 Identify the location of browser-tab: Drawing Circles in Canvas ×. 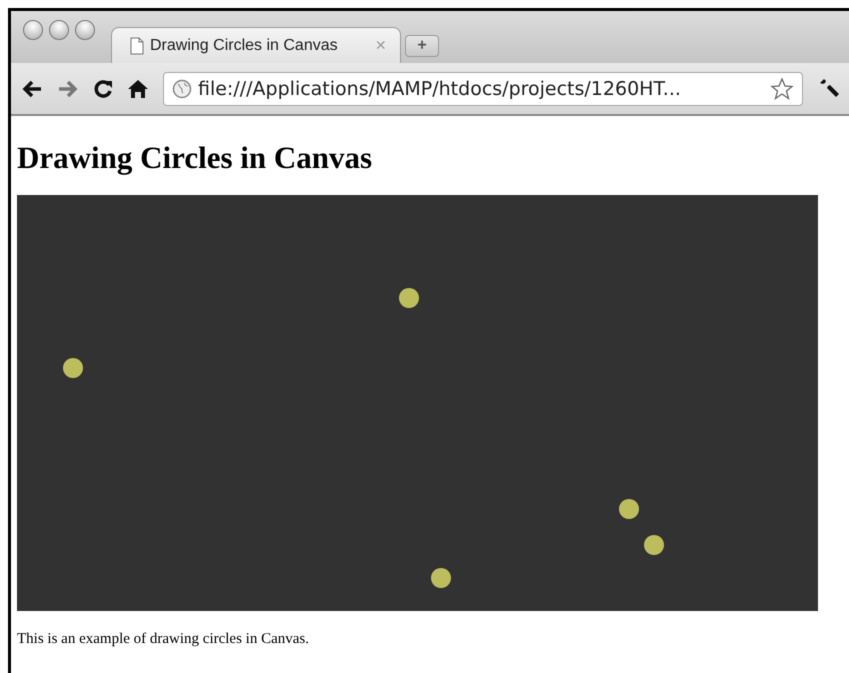
(256, 45).